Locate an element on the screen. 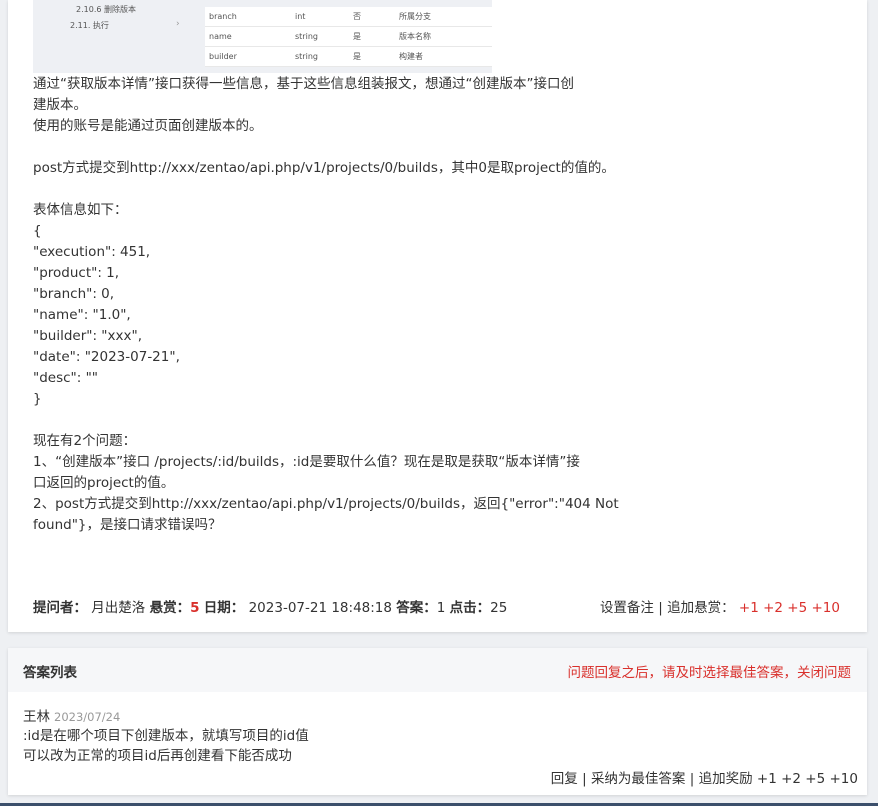 Image resolution: width=878 pixels, height=806 pixels. question-line: "desc": "" is located at coordinates (66, 378).